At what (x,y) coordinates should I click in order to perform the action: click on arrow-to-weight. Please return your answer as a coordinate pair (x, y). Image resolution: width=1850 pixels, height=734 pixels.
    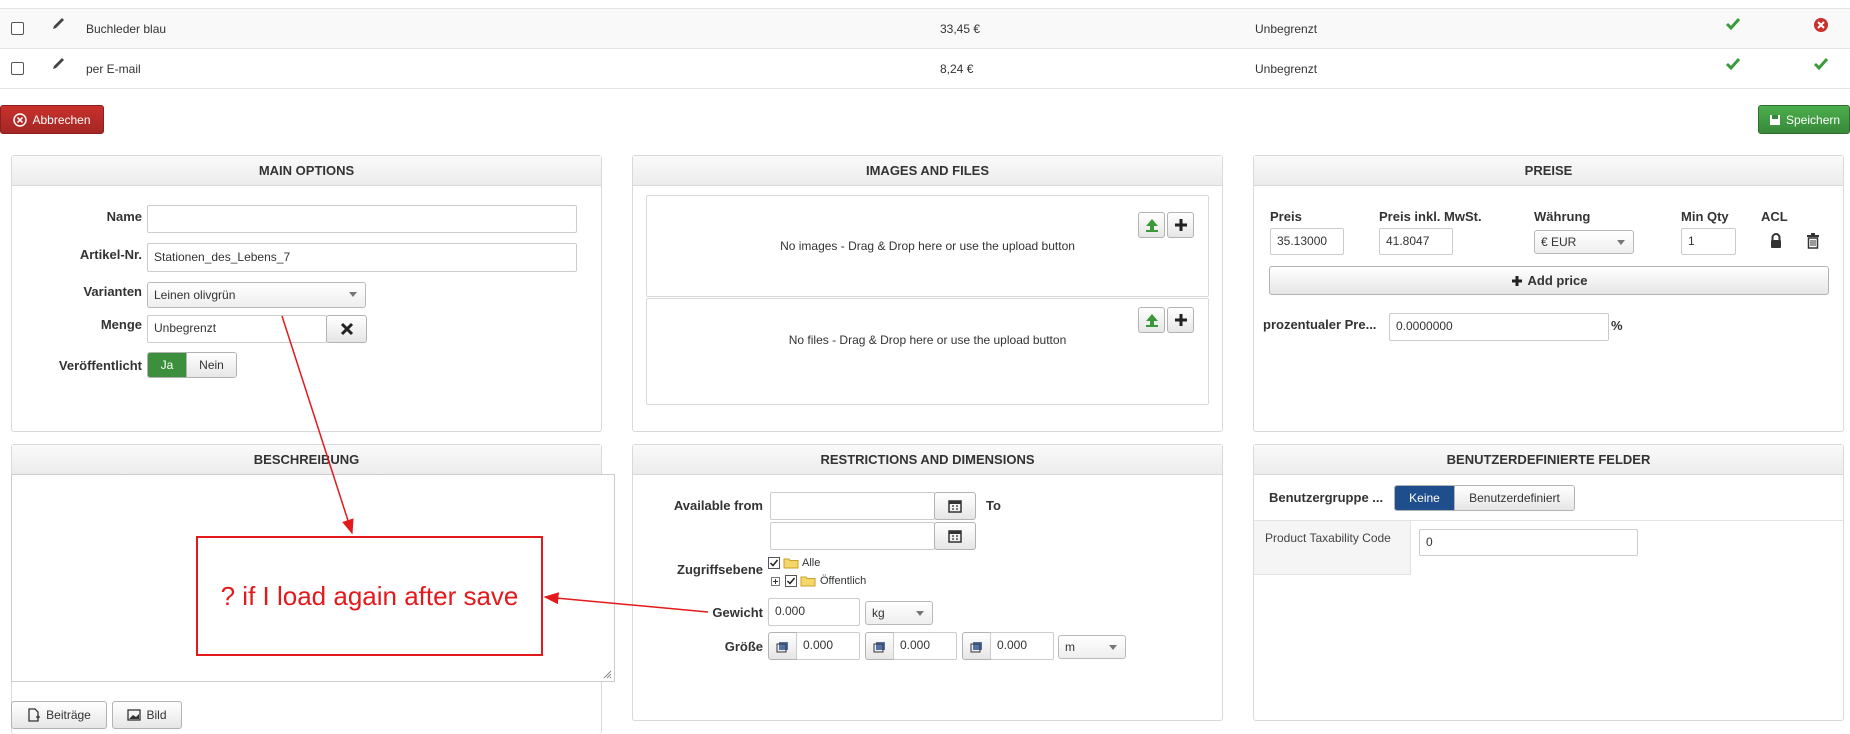
    Looking at the image, I should click on (626, 602).